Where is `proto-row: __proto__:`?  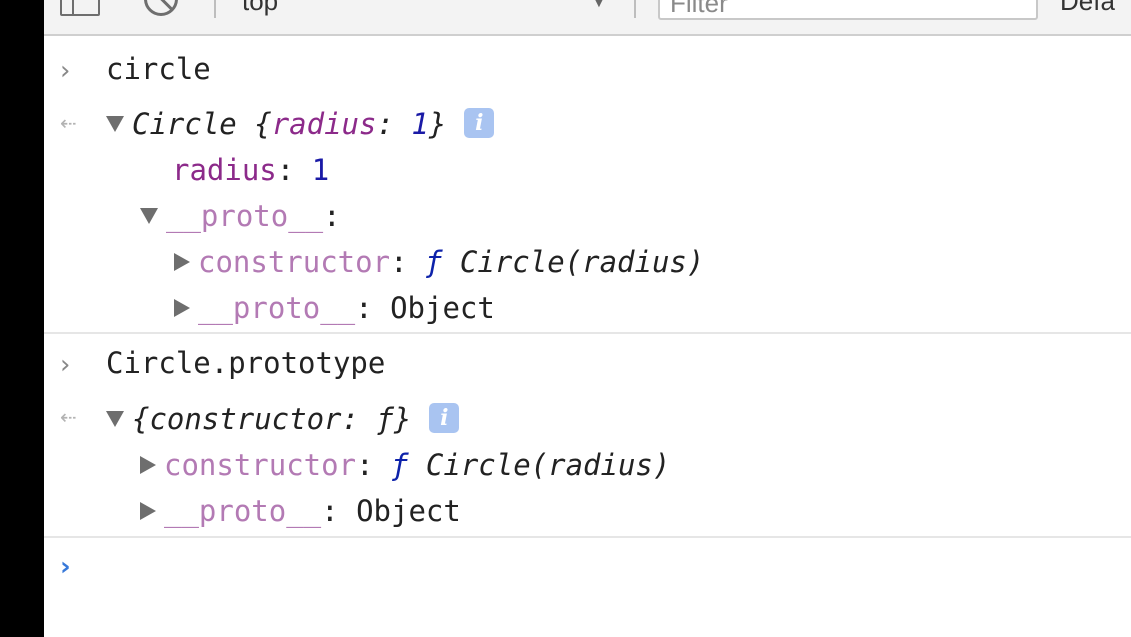
proto-row: __proto__: is located at coordinates (240, 216).